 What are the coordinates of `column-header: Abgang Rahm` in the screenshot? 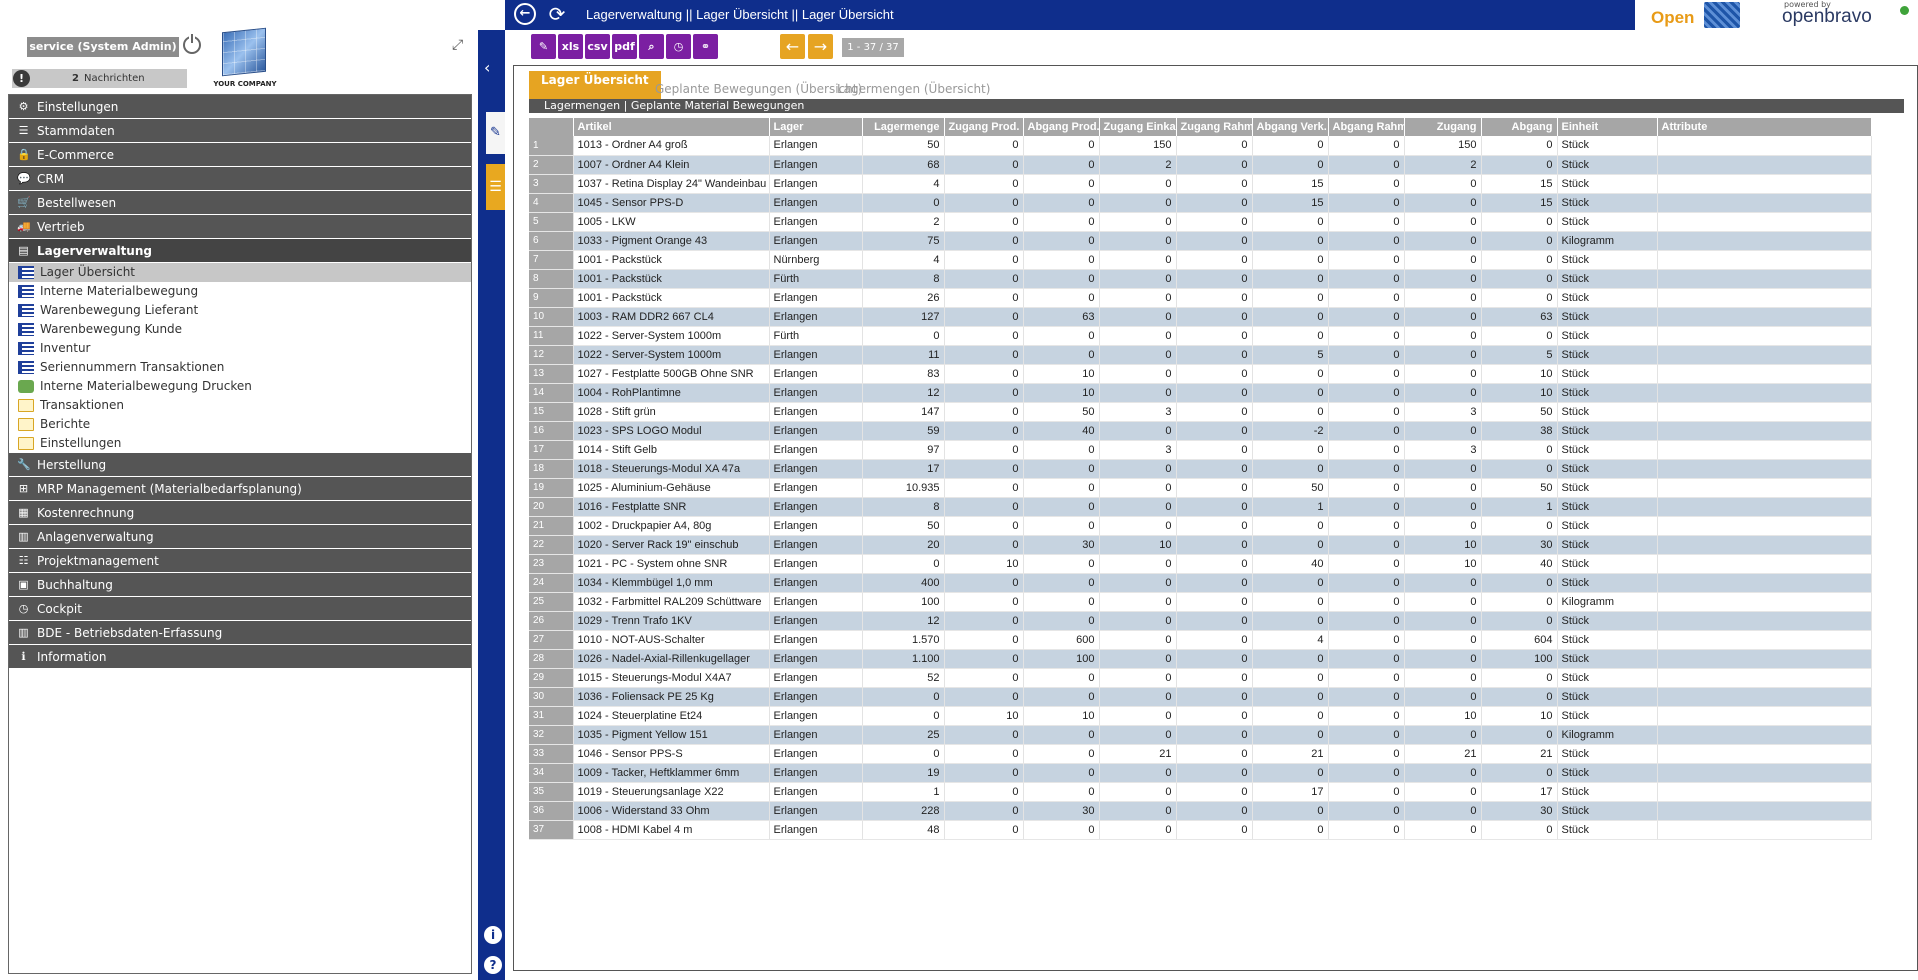 It's located at (1366, 127).